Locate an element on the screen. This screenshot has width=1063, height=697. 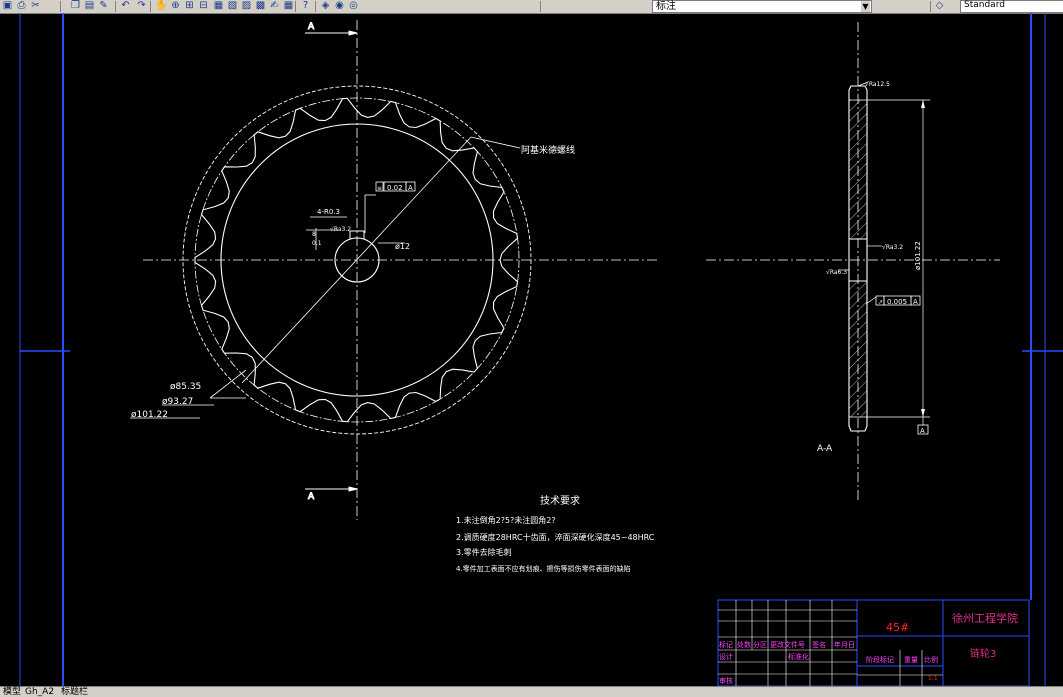
dim-keyway: 4-R0.3 is located at coordinates (328, 212).